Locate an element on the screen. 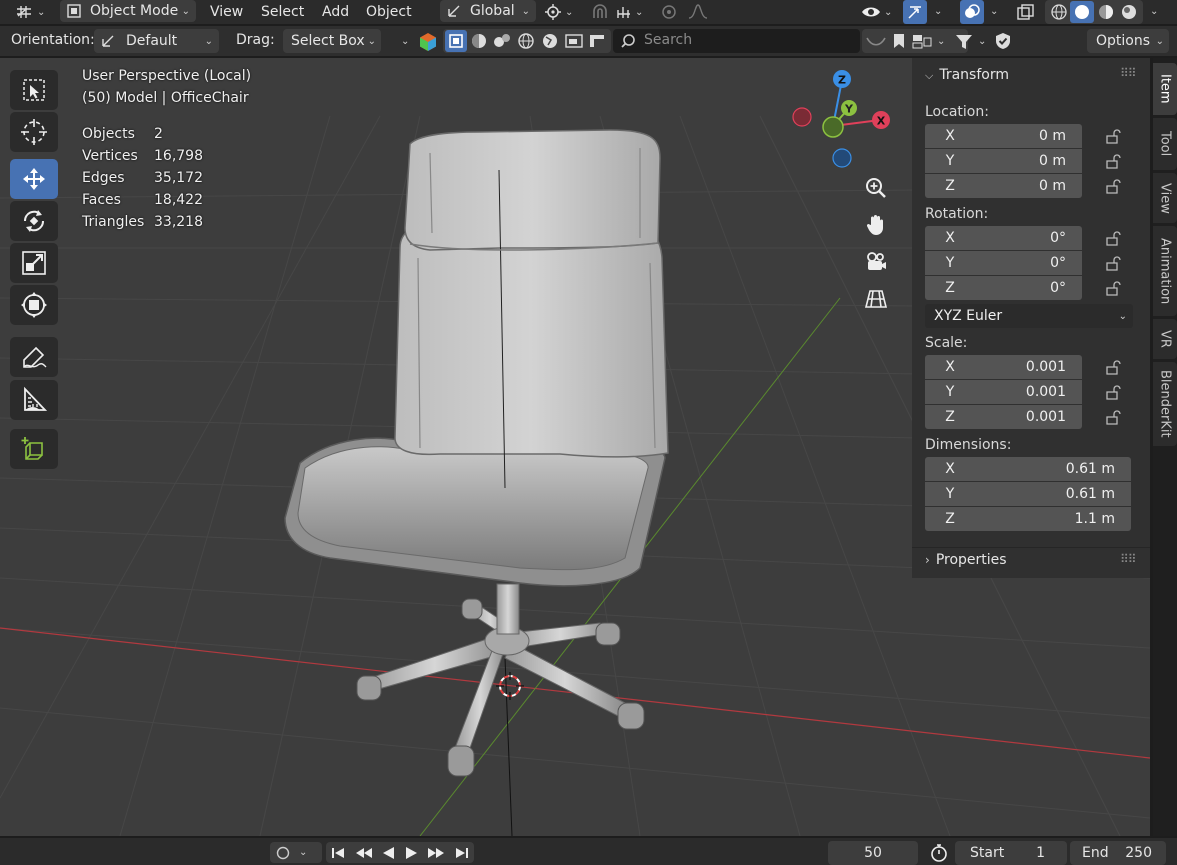 Image resolution: width=1177 pixels, height=865 pixels. current-frame-field: 50 is located at coordinates (873, 853).